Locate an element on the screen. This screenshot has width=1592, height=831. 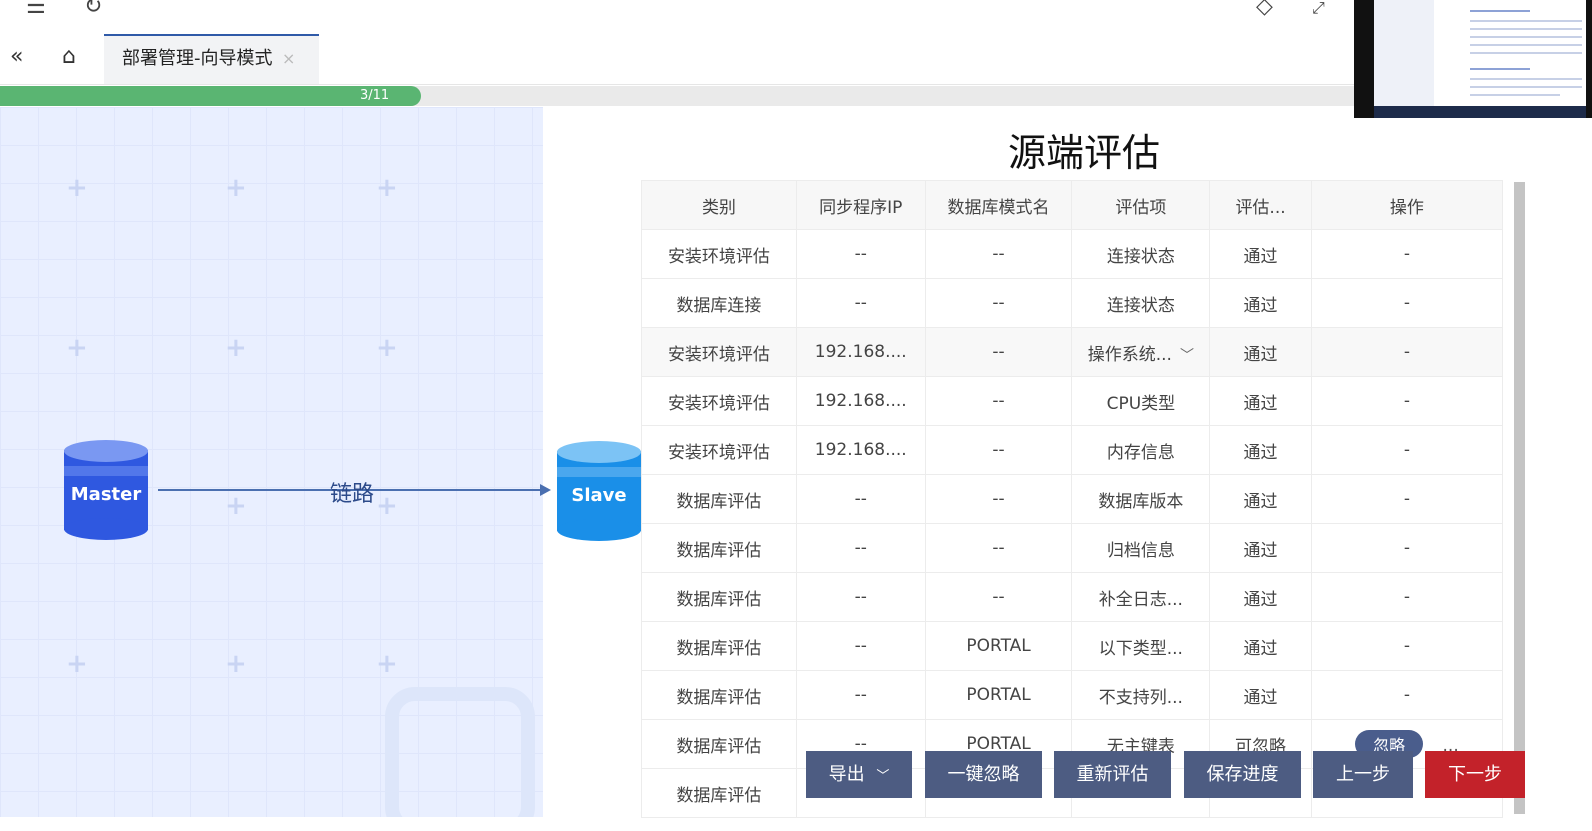
previous-step-button: 上一步 is located at coordinates (1363, 774).